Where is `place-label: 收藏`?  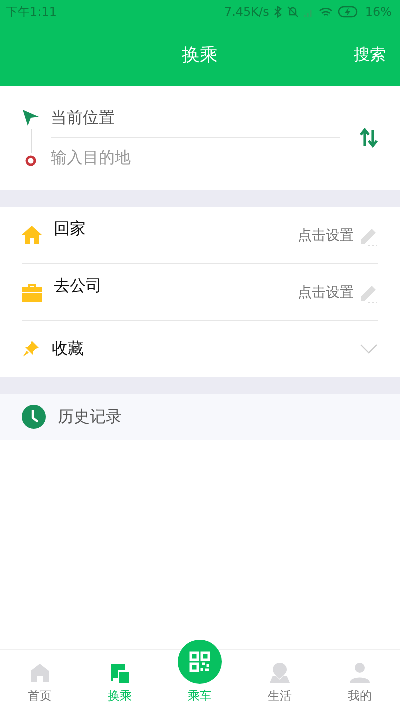 place-label: 收藏 is located at coordinates (206, 349).